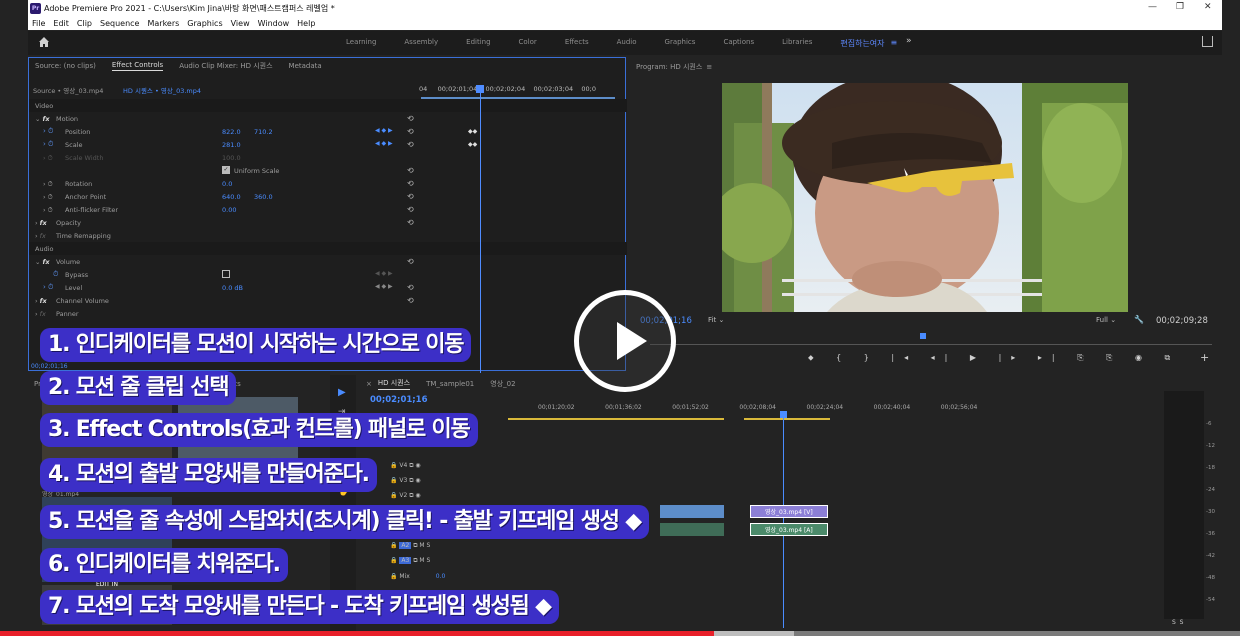 The width and height of the screenshot is (1240, 636). Describe the element at coordinates (55, 274) in the screenshot. I see `stopwatch-icon: ⏱` at that location.